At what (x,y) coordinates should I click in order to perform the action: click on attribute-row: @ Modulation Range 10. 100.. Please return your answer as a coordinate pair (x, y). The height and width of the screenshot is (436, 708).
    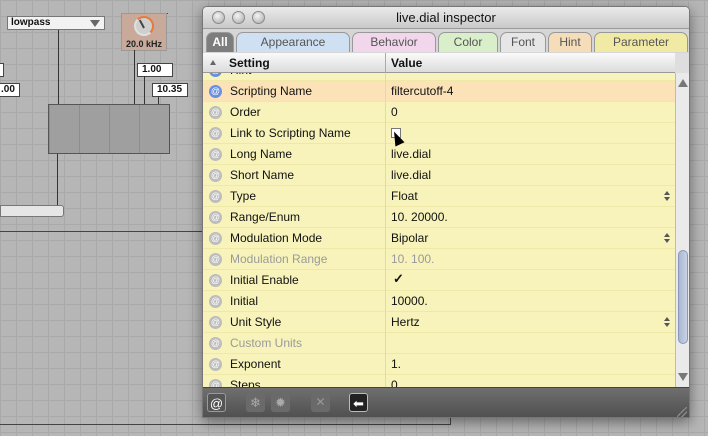
    Looking at the image, I should click on (439, 259).